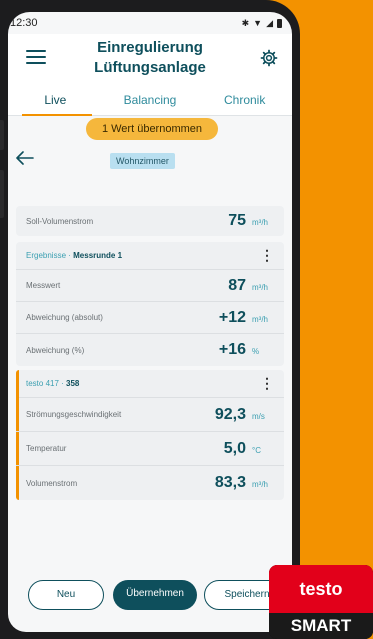  I want to click on tab-bar: Live Balancing Chronik, so click(150, 101).